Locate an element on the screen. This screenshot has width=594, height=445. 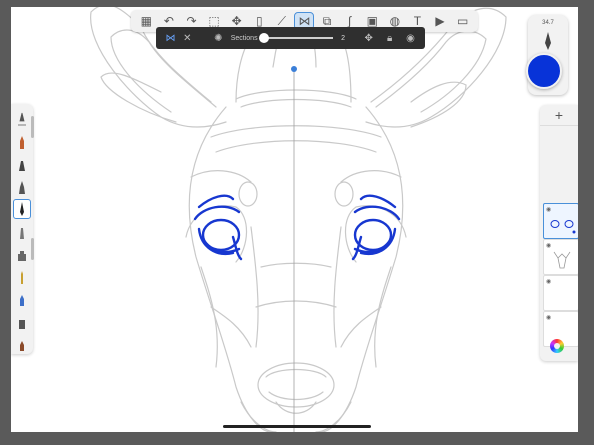
symmetry-center-icon: ✥ is located at coordinates (368, 38).